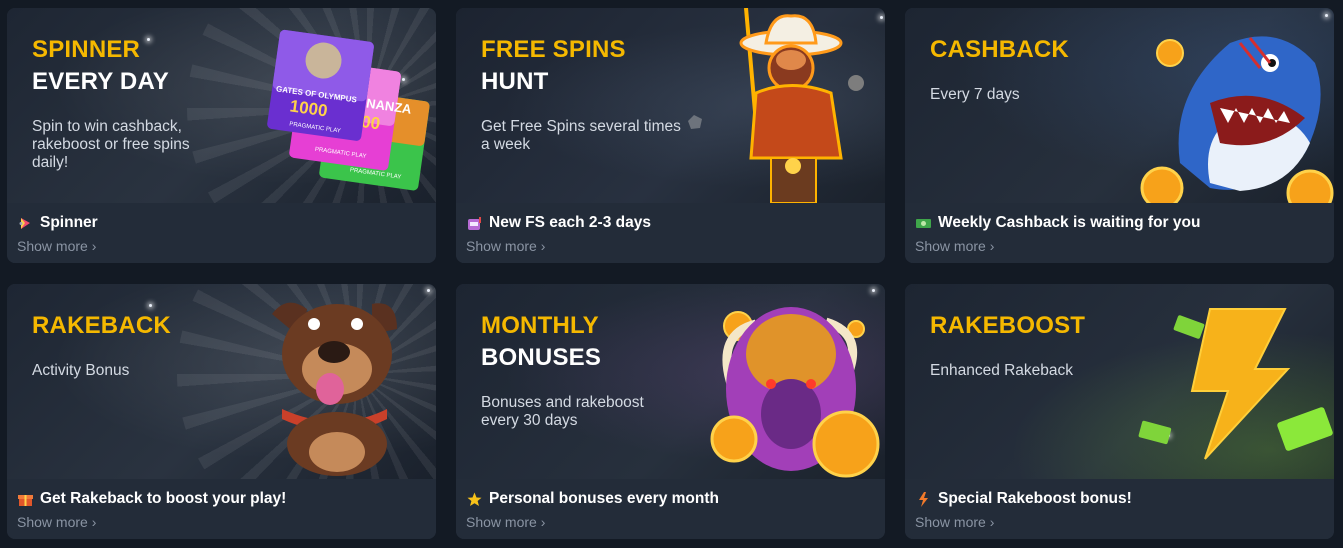  Describe the element at coordinates (1119, 509) in the screenshot. I see `card-footer: Special Rakeboost bonus! Show more ›` at that location.